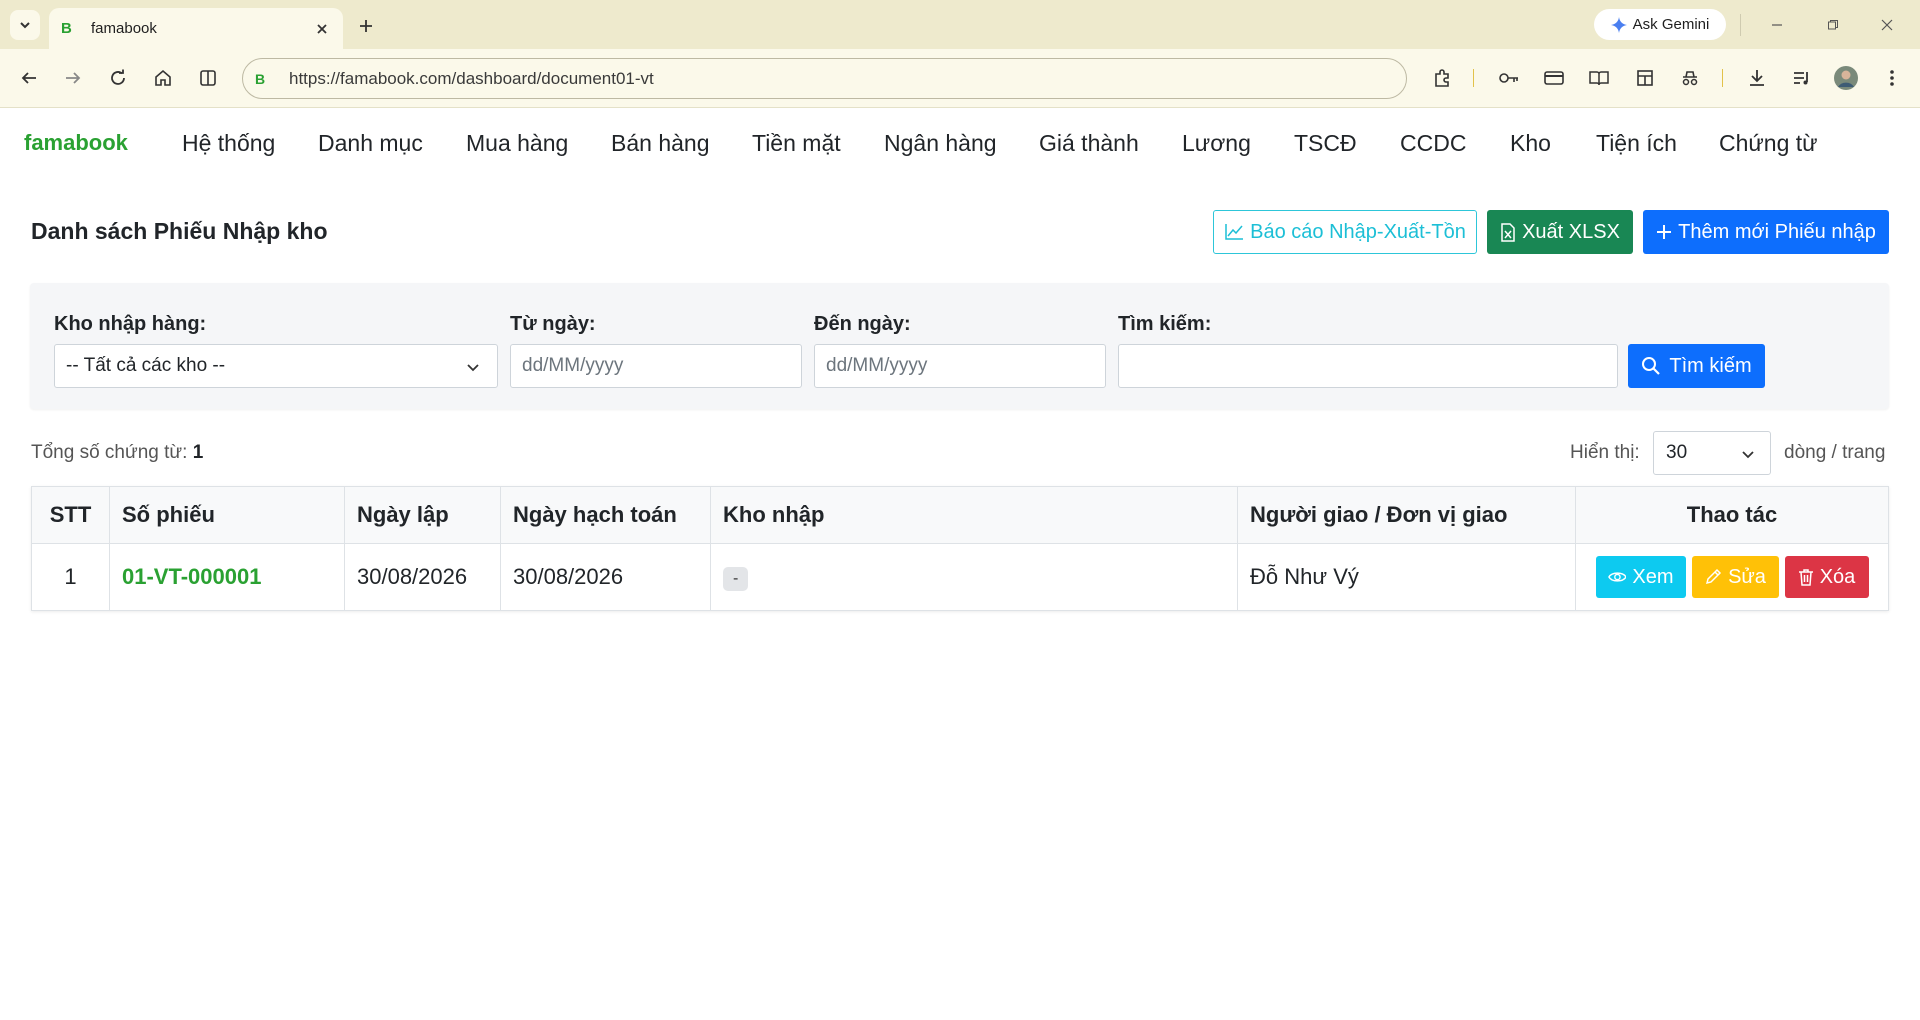 The width and height of the screenshot is (1920, 1020). What do you see at coordinates (70, 515) in the screenshot?
I see `header-stt: STT` at bounding box center [70, 515].